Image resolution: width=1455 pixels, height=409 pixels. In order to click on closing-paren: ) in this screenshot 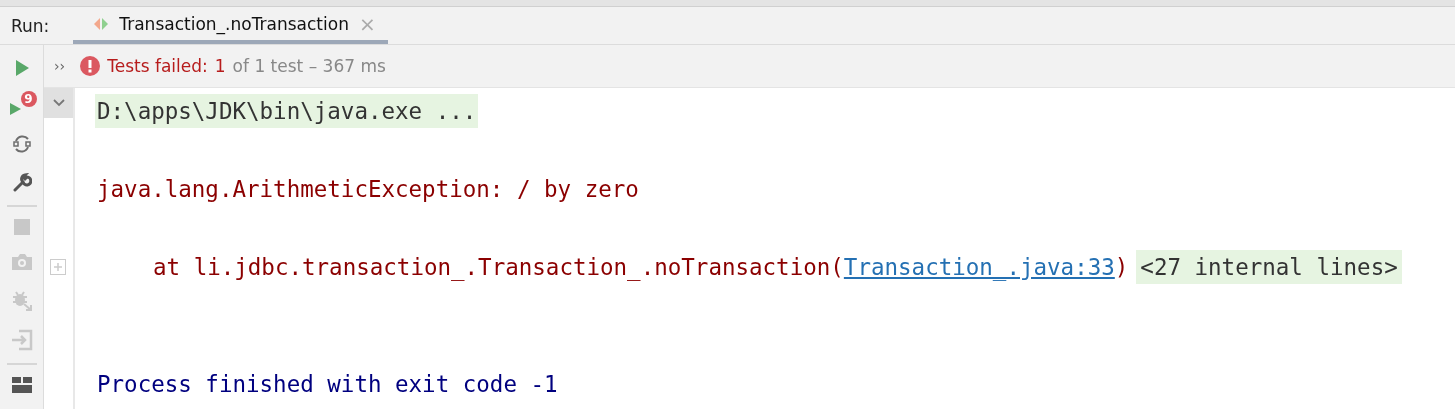, I will do `click(1121, 266)`.